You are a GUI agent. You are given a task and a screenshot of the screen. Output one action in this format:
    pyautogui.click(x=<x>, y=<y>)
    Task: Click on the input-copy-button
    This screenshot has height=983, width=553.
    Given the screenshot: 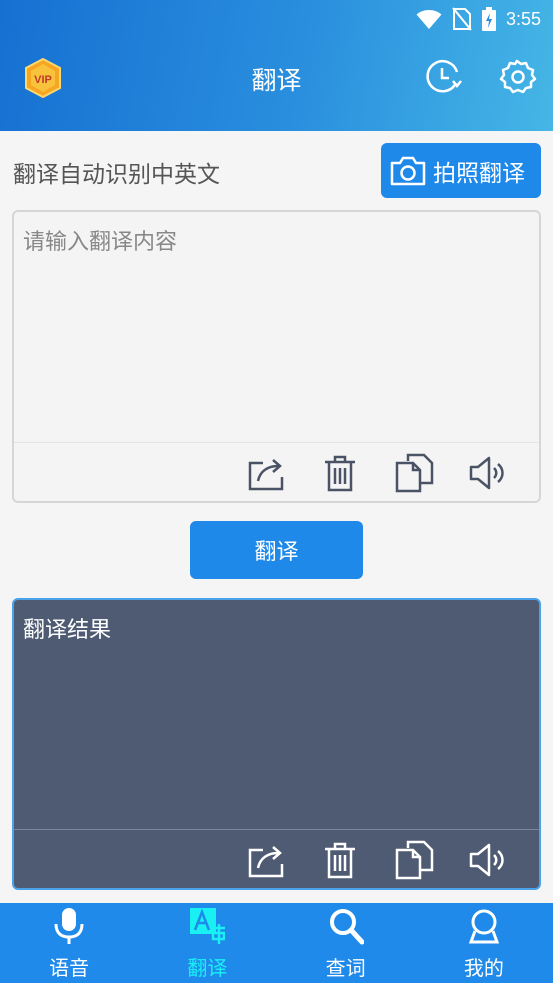 What is the action you would take?
    pyautogui.click(x=414, y=473)
    